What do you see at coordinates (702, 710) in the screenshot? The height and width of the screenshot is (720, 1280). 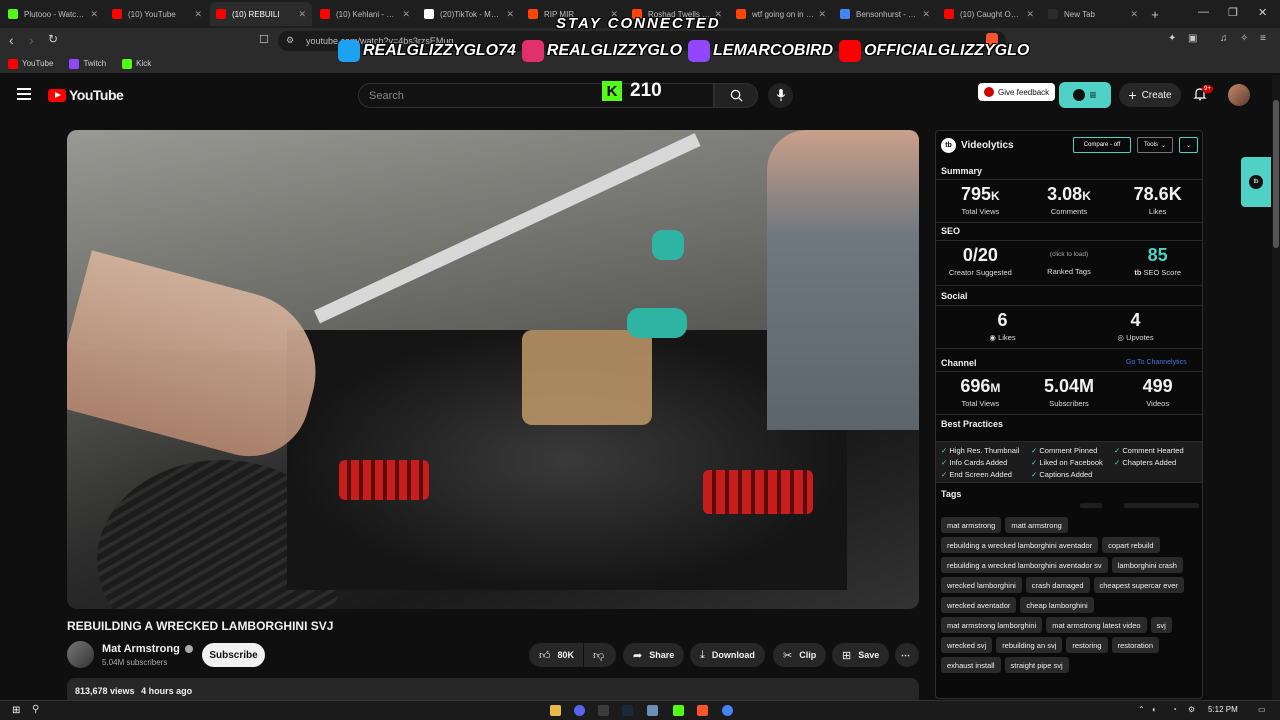 I see `brave-icon` at bounding box center [702, 710].